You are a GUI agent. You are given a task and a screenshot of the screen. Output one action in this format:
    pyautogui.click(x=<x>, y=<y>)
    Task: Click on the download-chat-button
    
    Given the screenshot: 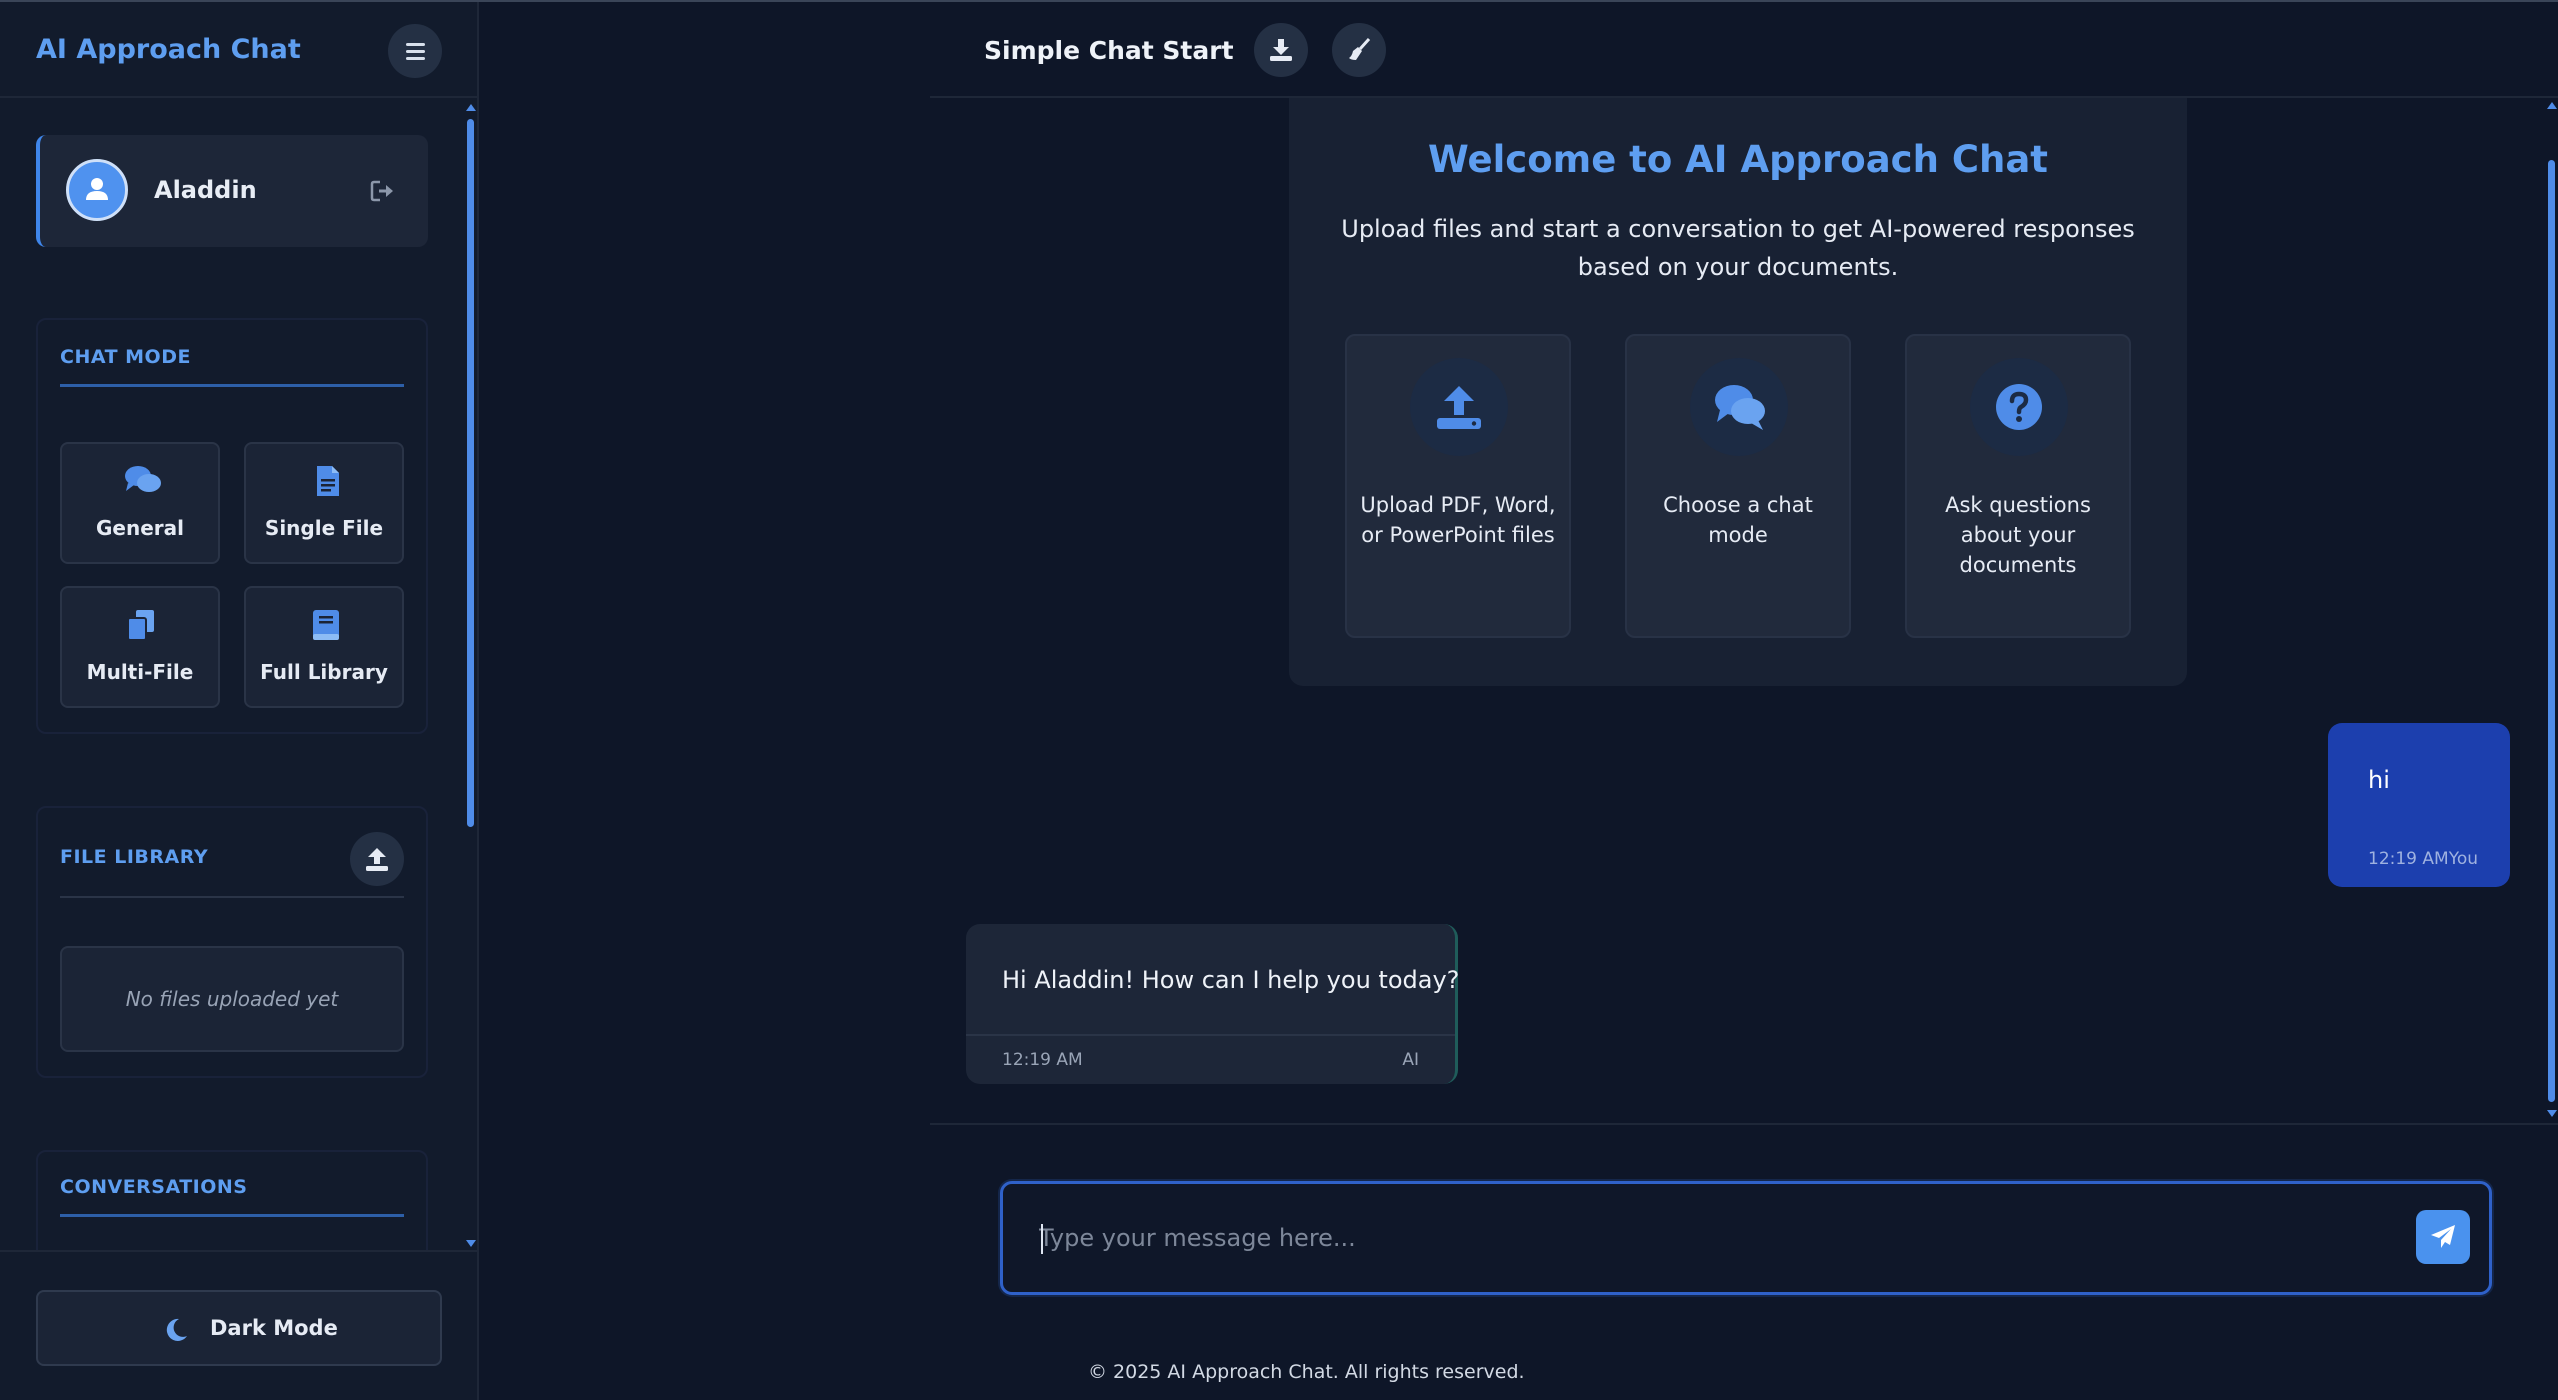 What is the action you would take?
    pyautogui.click(x=1281, y=50)
    